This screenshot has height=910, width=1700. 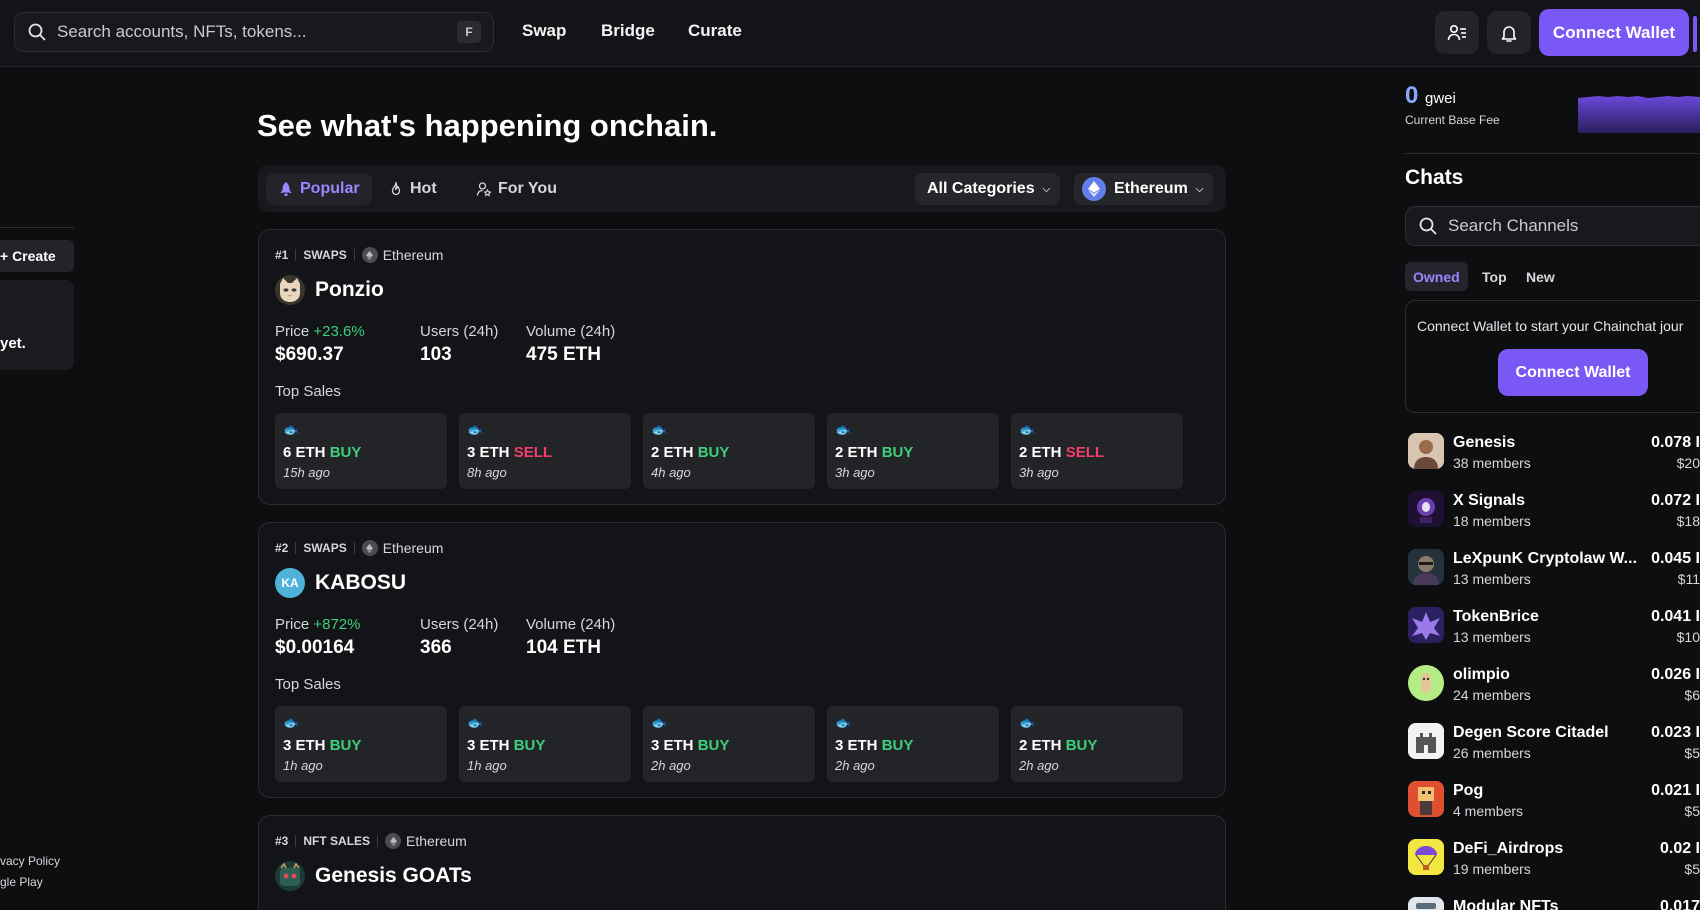 What do you see at coordinates (459, 637) in the screenshot?
I see `users-stat: Users (24h) 366` at bounding box center [459, 637].